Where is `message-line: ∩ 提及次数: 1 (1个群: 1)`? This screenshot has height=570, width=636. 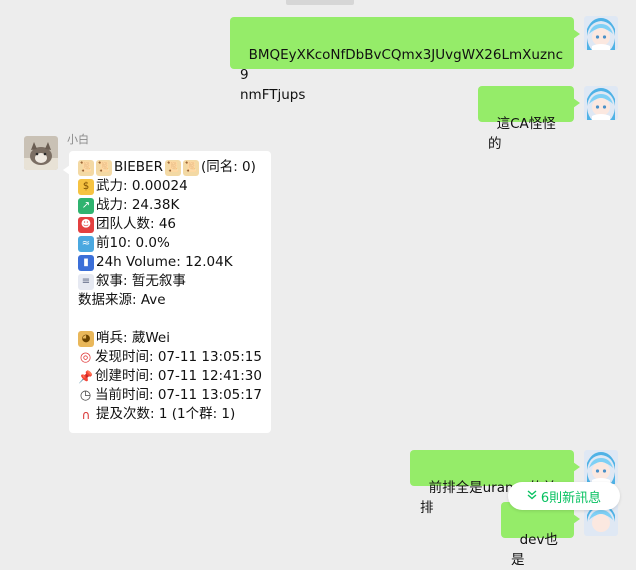 message-line: ∩ 提及次数: 1 (1个群: 1) is located at coordinates (170, 414).